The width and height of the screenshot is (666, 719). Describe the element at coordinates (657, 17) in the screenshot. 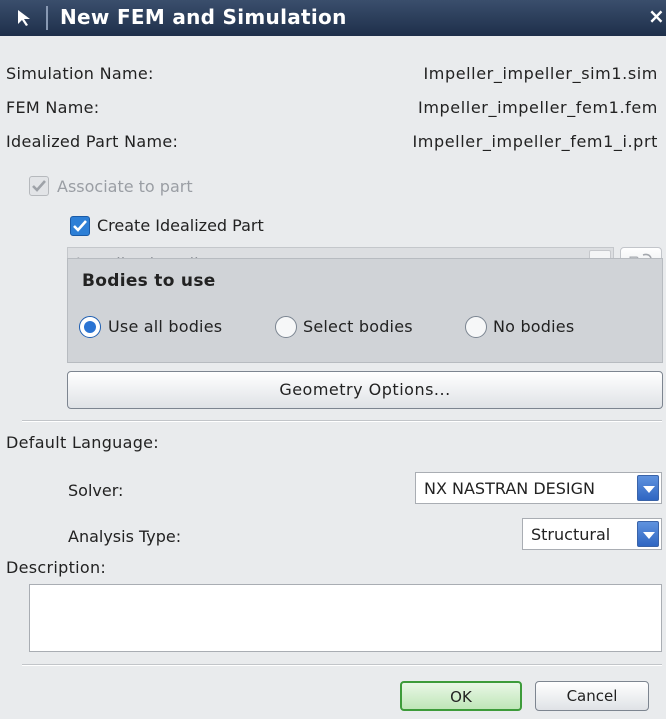

I see `close-icon: ×` at that location.